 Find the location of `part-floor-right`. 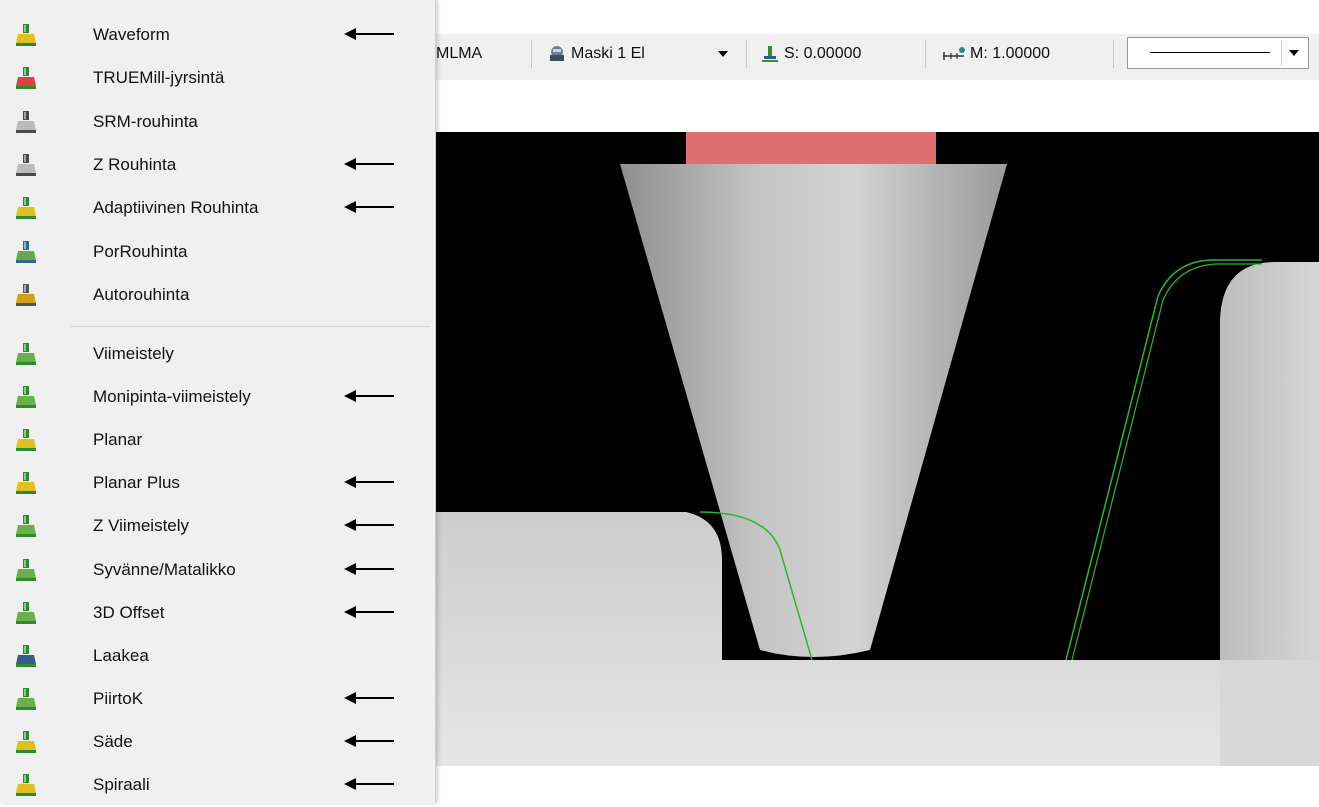

part-floor-right is located at coordinates (1269, 713).